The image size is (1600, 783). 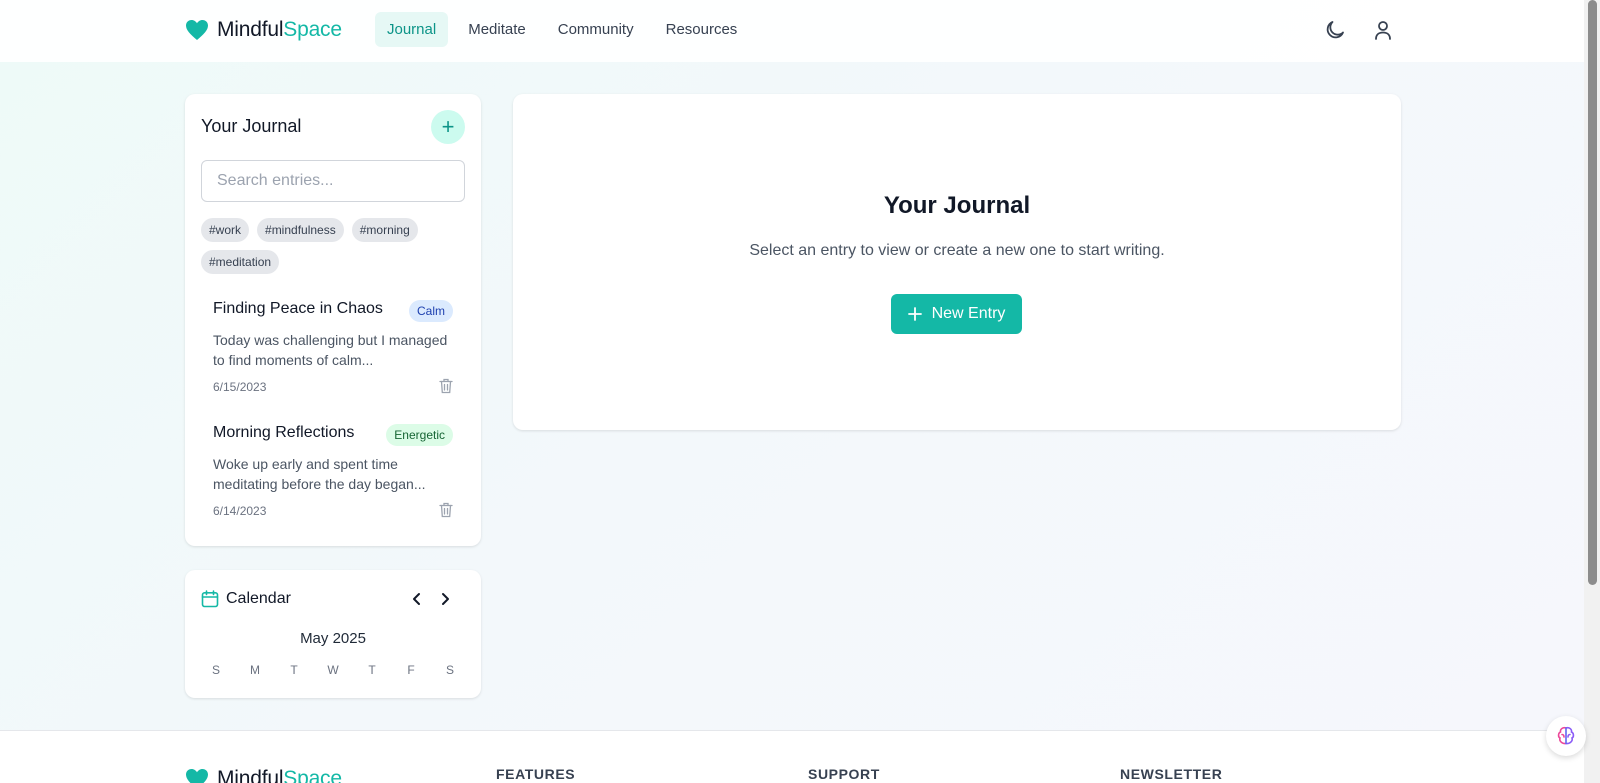 I want to click on mood-badge: Calm, so click(x=430, y=311).